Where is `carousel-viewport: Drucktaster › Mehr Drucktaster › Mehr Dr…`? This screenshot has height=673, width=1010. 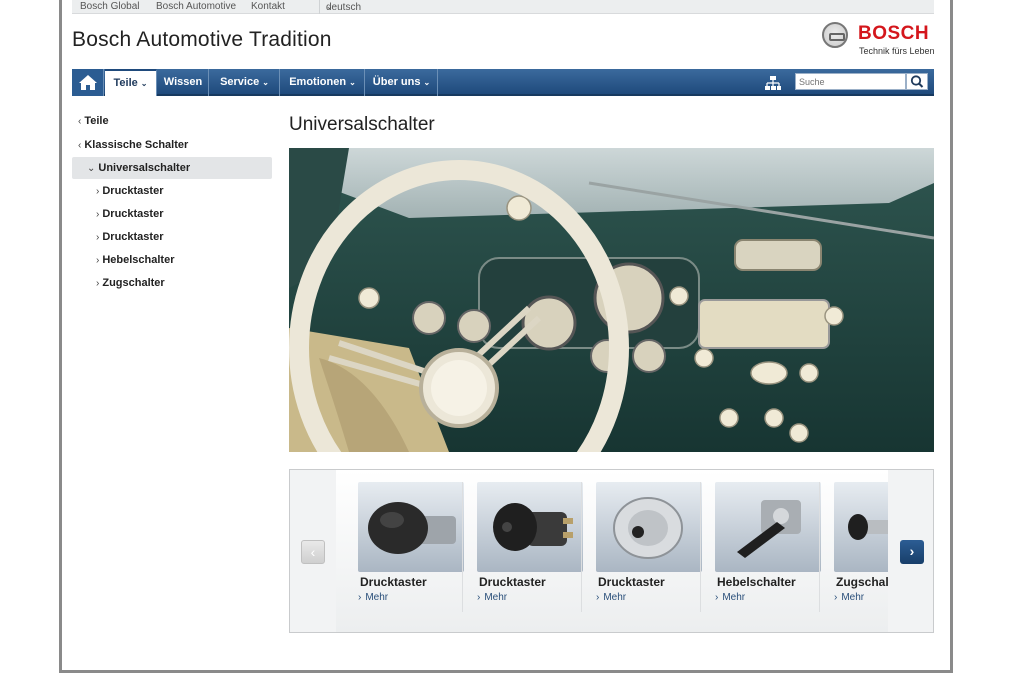 carousel-viewport: Drucktaster › Mehr Drucktaster › Mehr Dr… is located at coordinates (612, 551).